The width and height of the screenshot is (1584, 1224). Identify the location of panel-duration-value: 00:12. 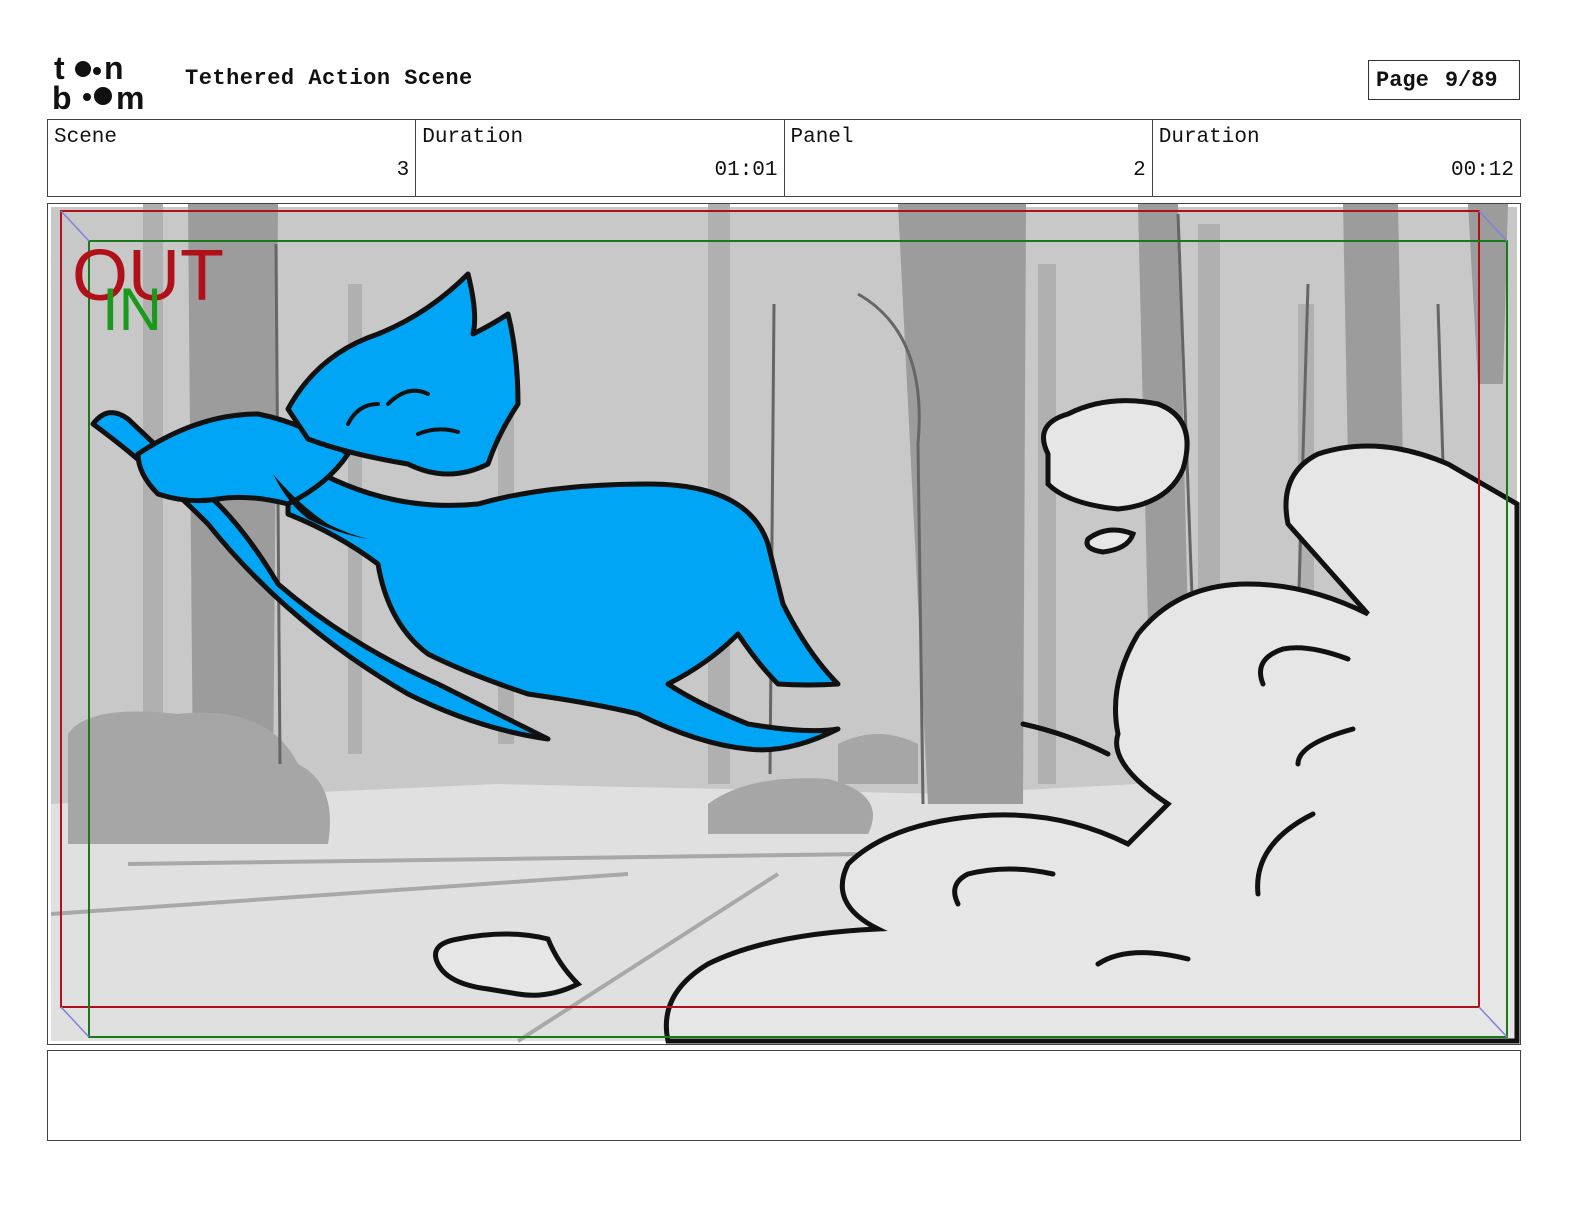
(1482, 170).